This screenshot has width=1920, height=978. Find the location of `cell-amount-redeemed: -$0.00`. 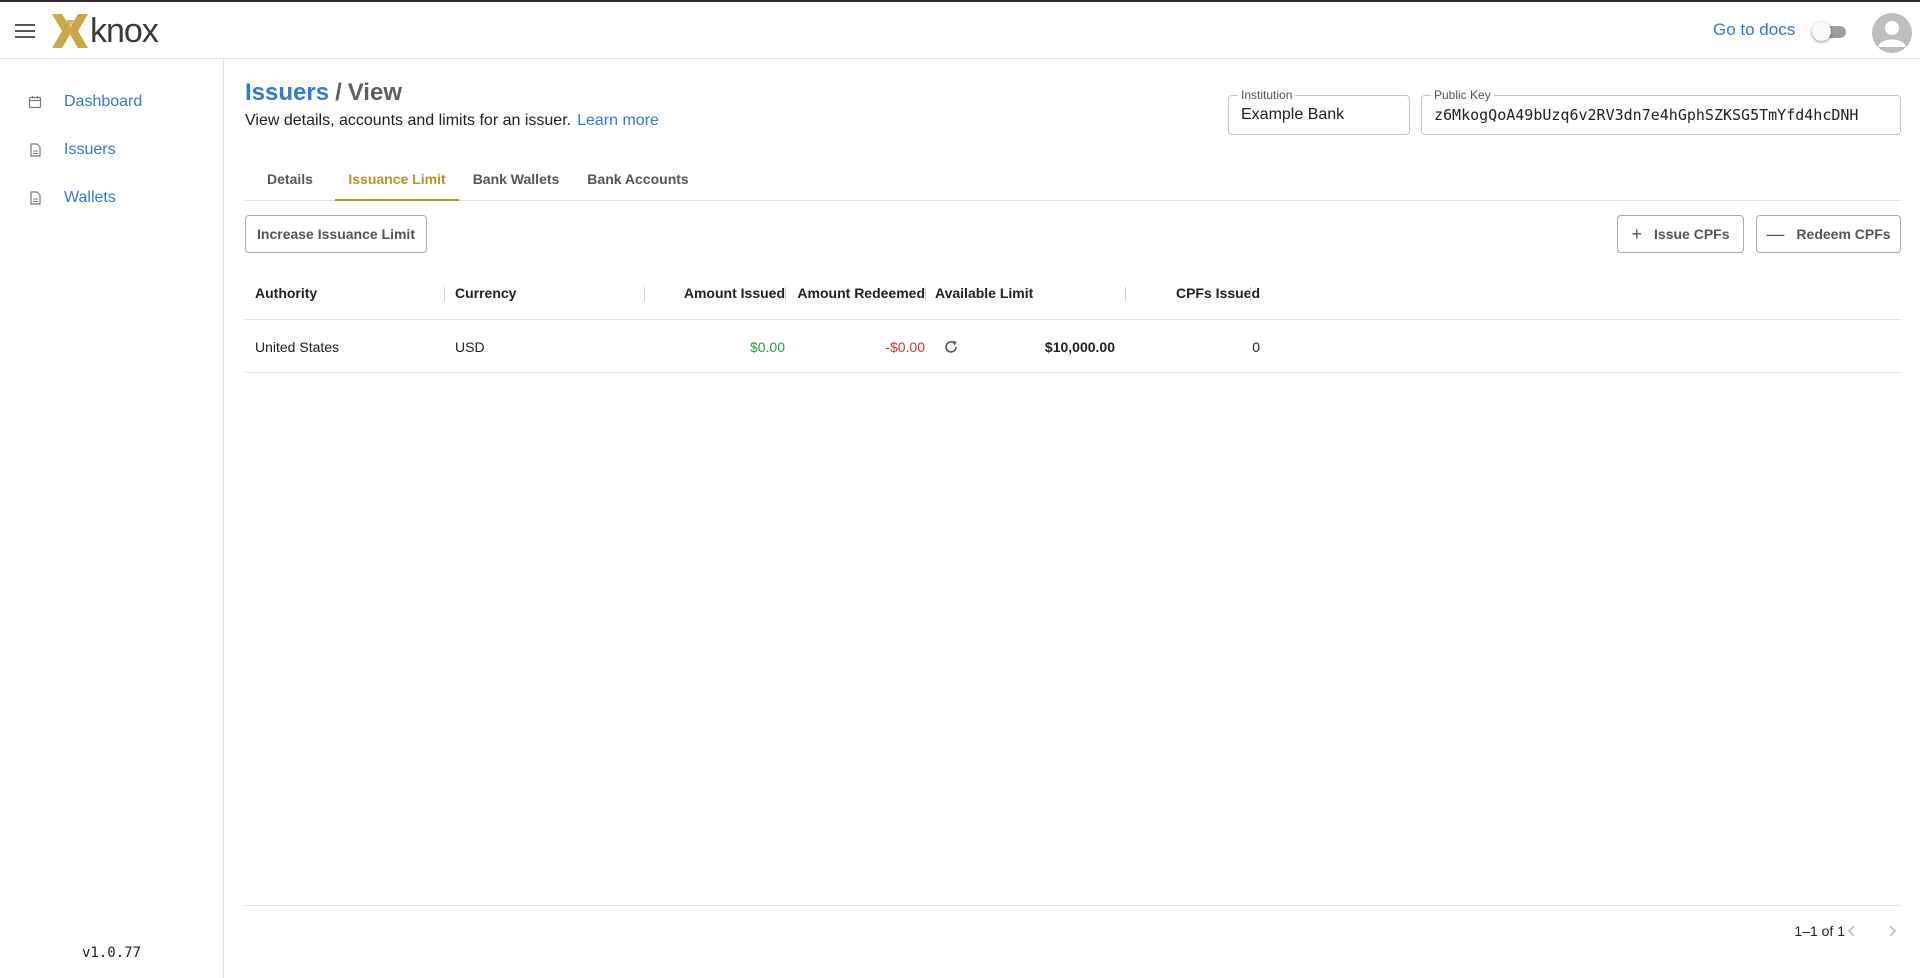

cell-amount-redeemed: -$0.00 is located at coordinates (905, 347).